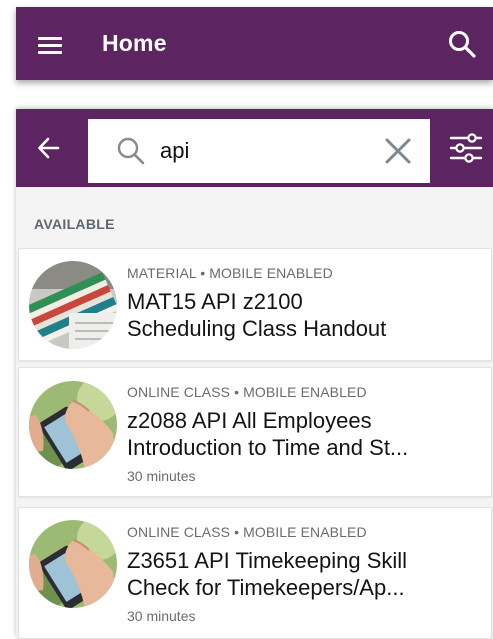 The height and width of the screenshot is (639, 493). I want to click on material-thumbnail-image, so click(73, 305).